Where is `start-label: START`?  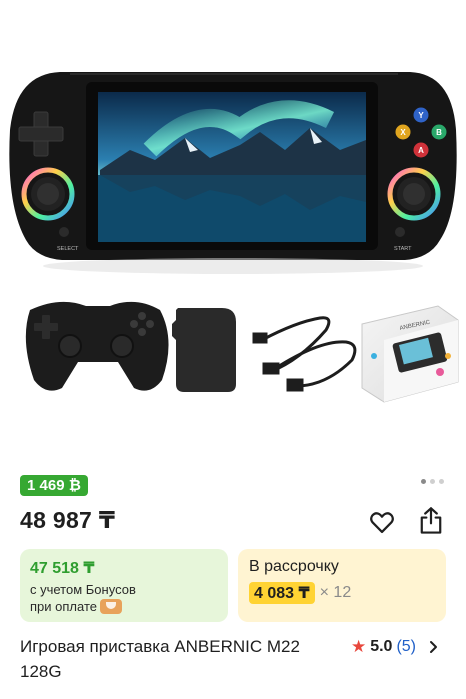
start-label: START is located at coordinates (403, 249).